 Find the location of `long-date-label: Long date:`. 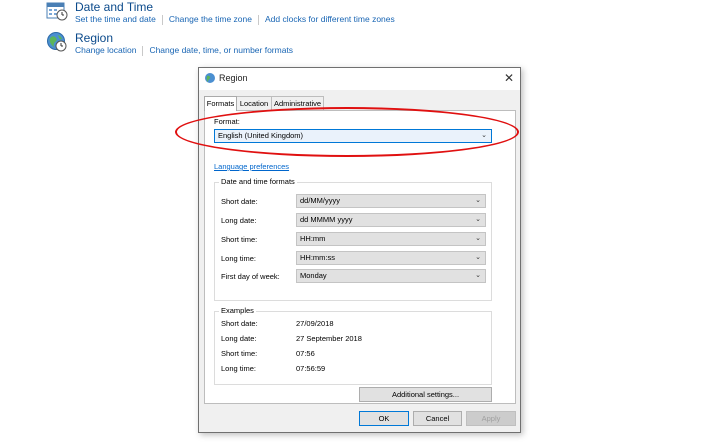

long-date-label: Long date: is located at coordinates (239, 220).